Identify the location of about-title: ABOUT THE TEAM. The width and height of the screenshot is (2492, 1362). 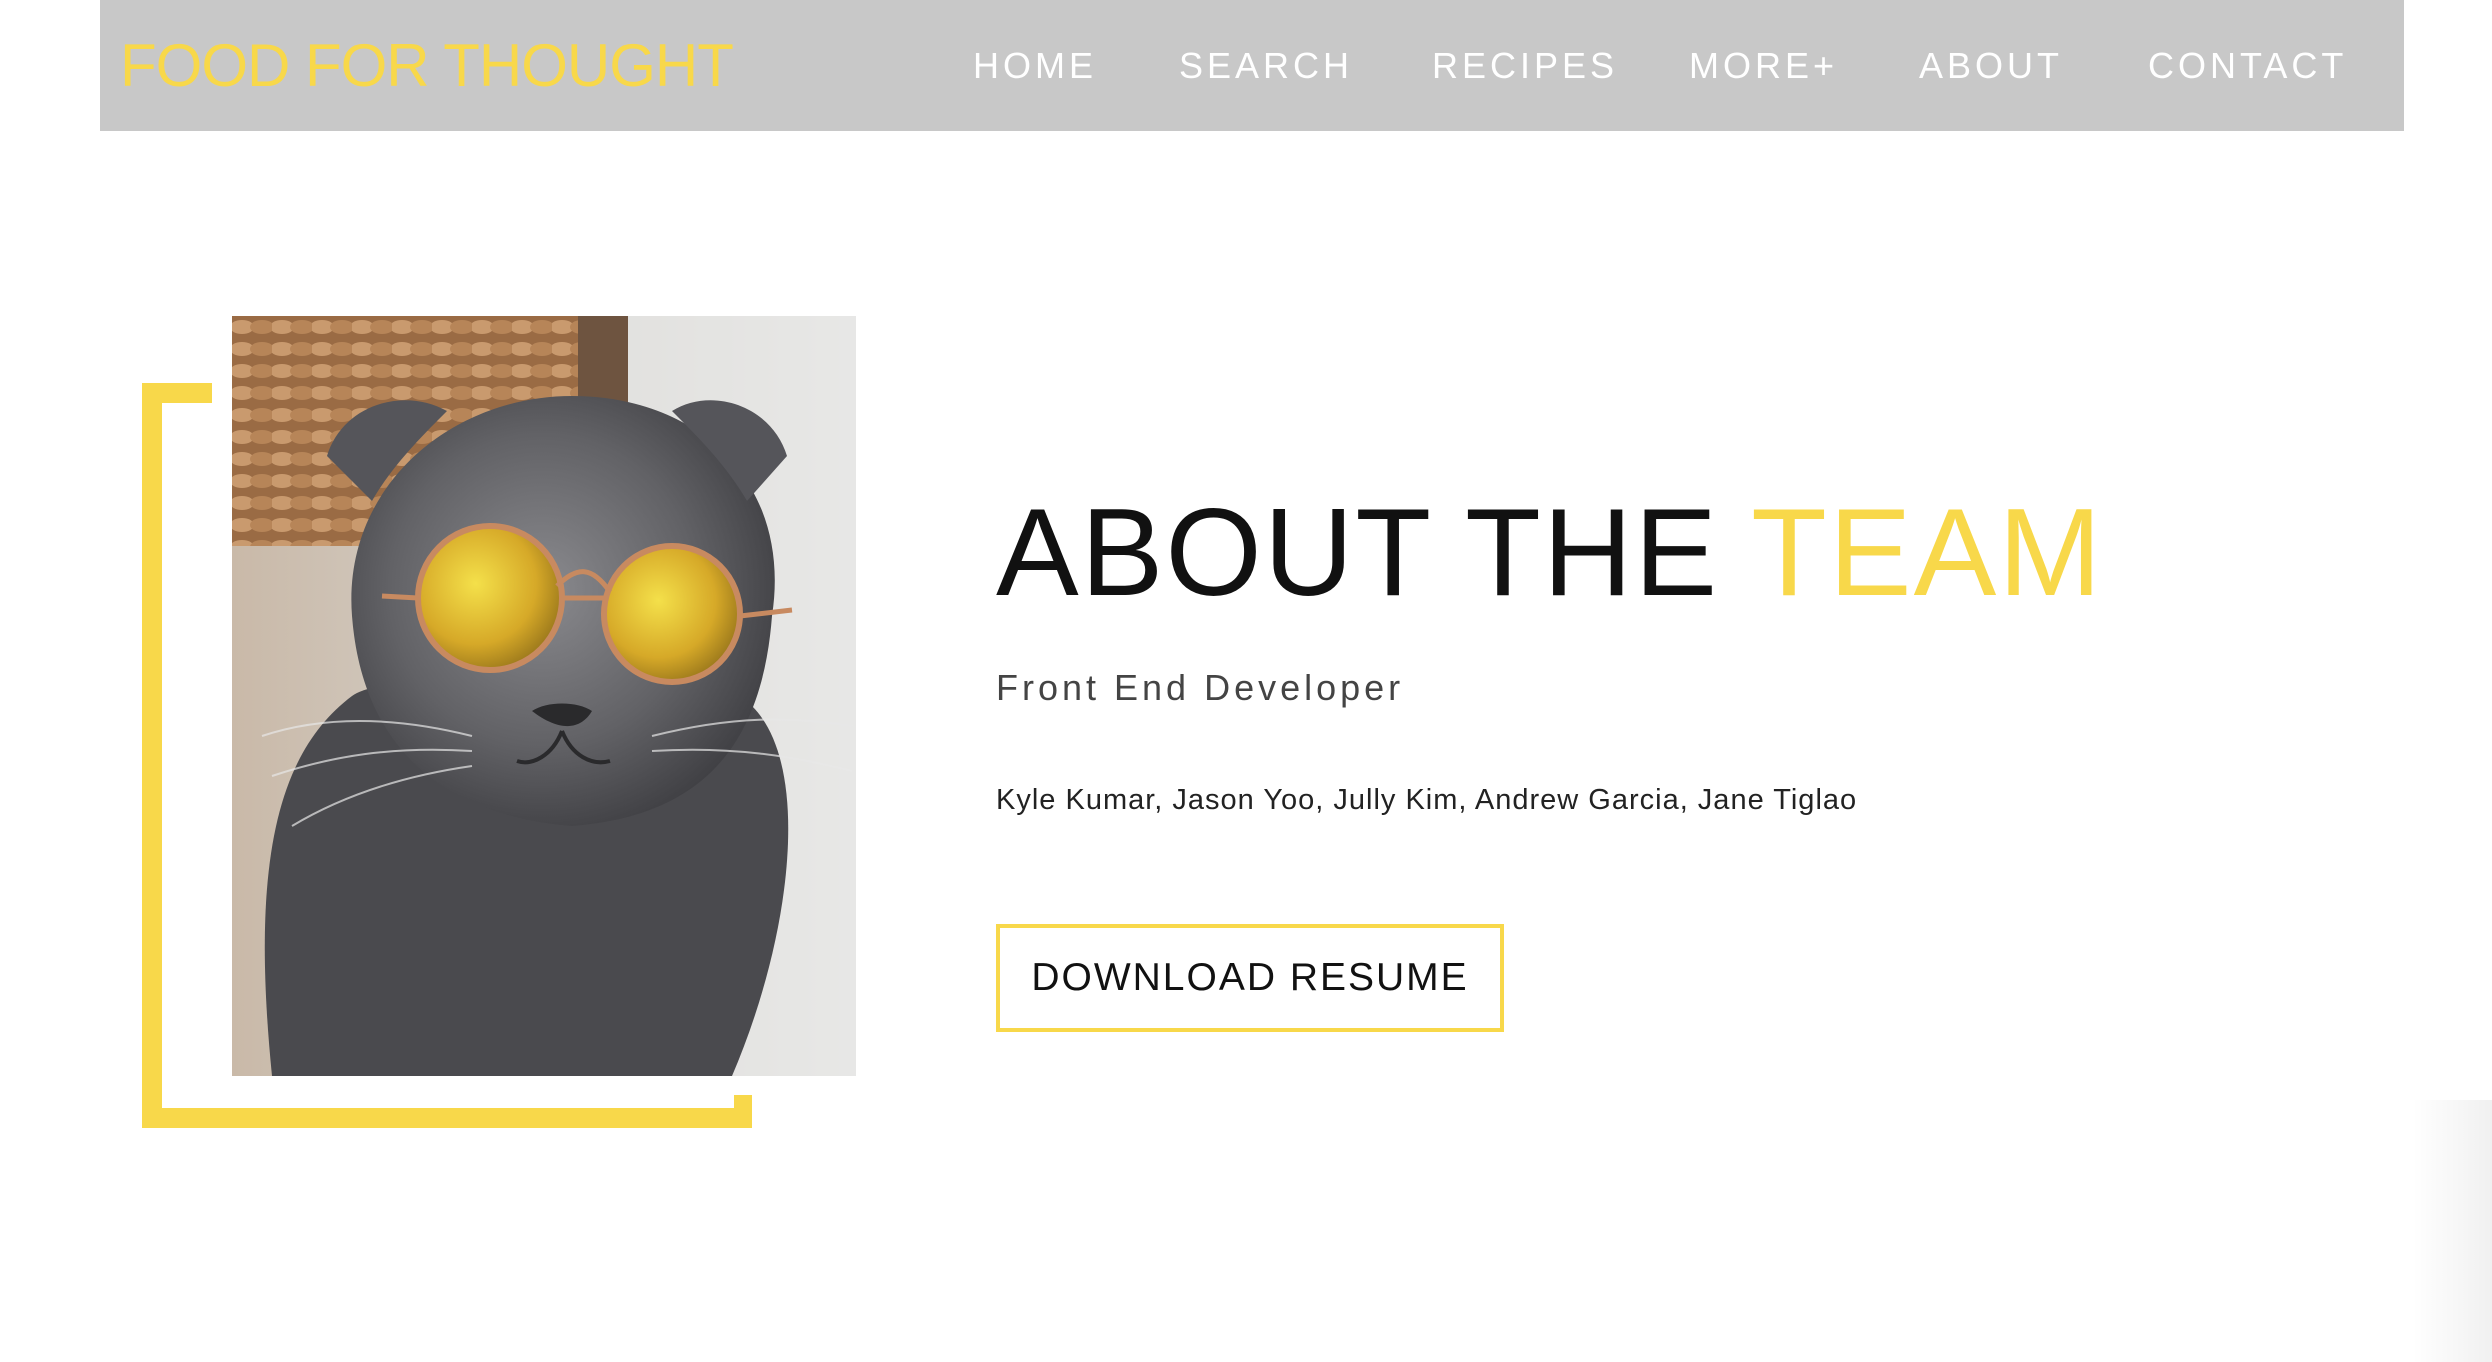
(1550, 553).